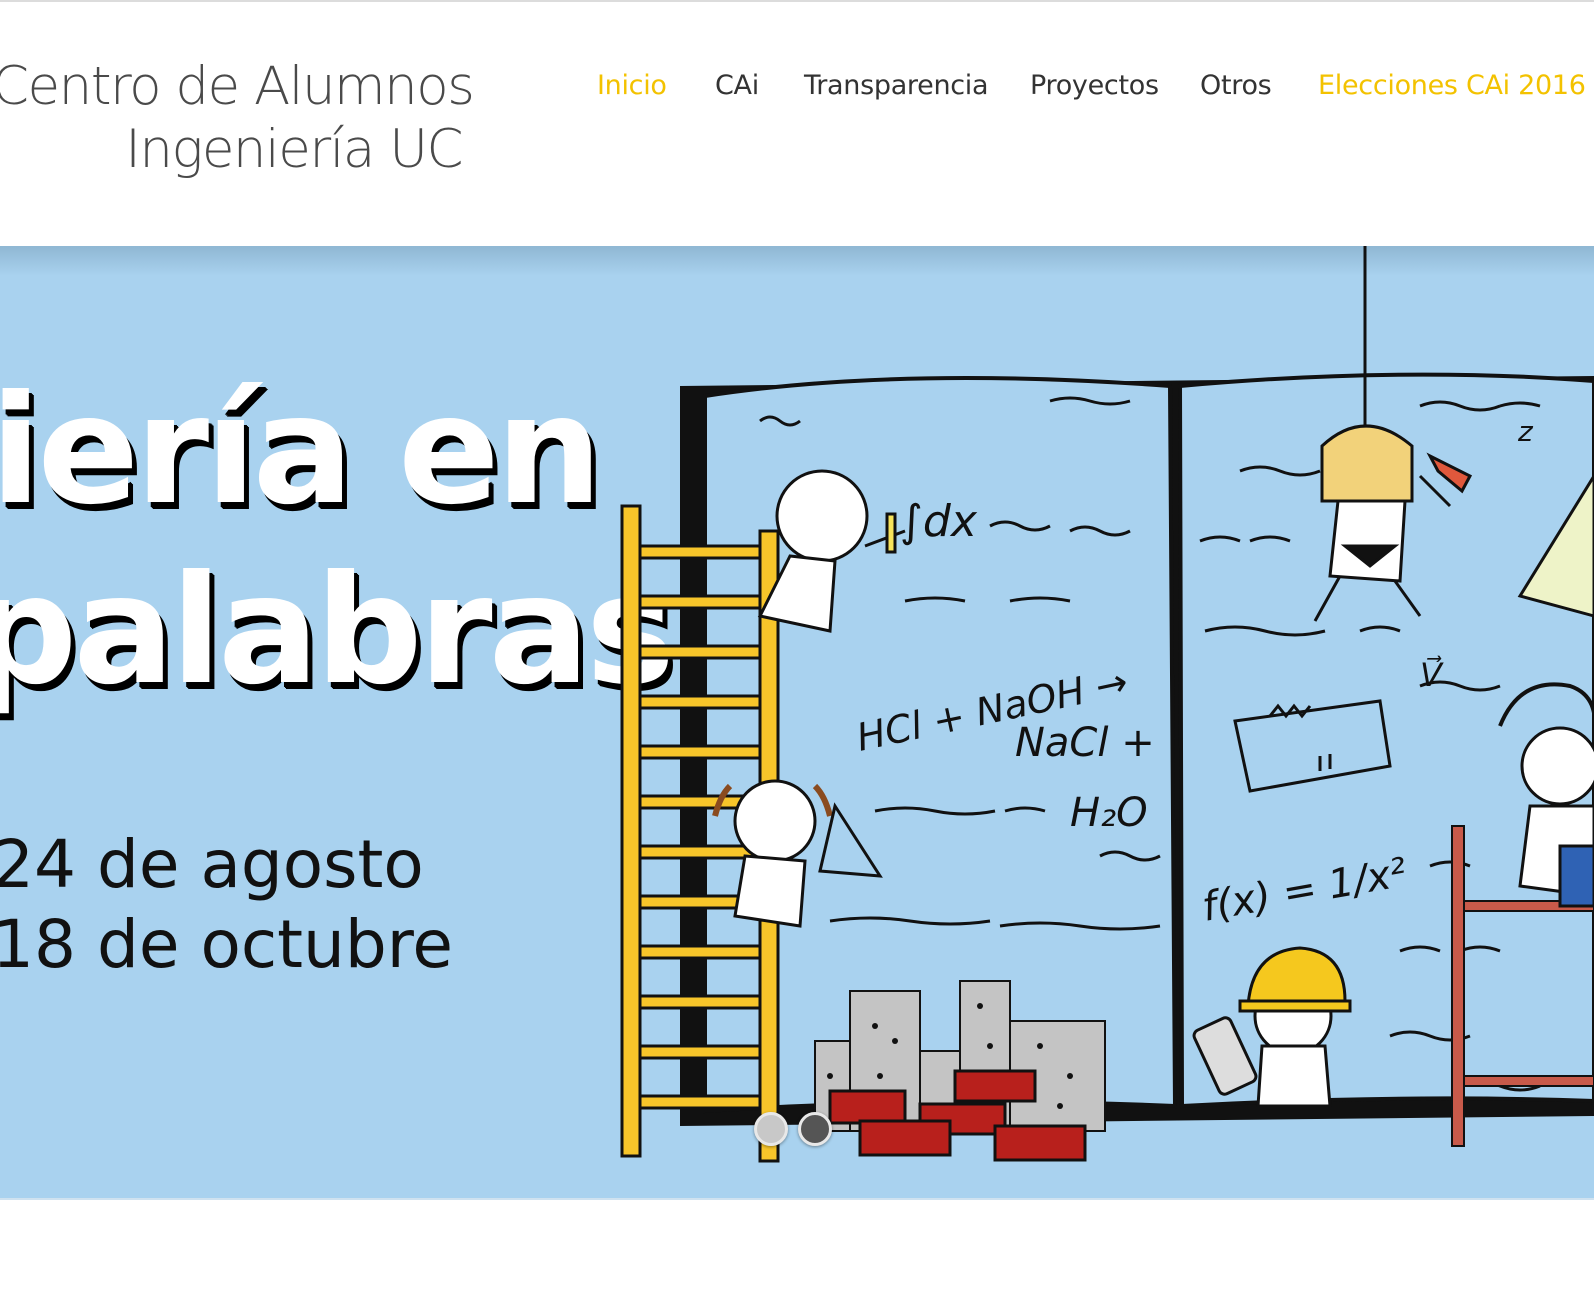 This screenshot has height=1306, width=1594. What do you see at coordinates (797, 1) in the screenshot?
I see `top-border` at bounding box center [797, 1].